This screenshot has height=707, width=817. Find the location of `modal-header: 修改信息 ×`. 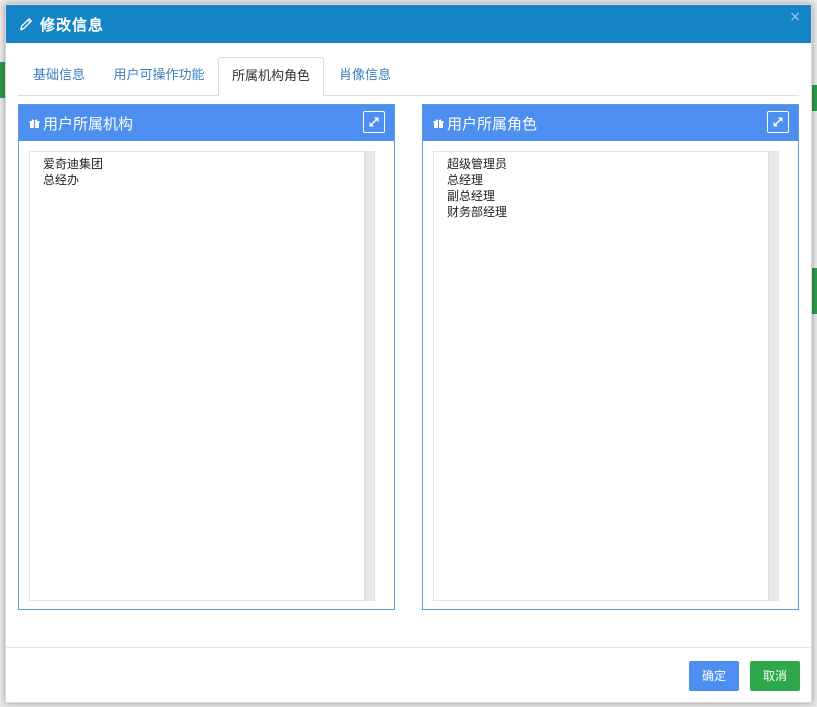

modal-header: 修改信息 × is located at coordinates (408, 24).